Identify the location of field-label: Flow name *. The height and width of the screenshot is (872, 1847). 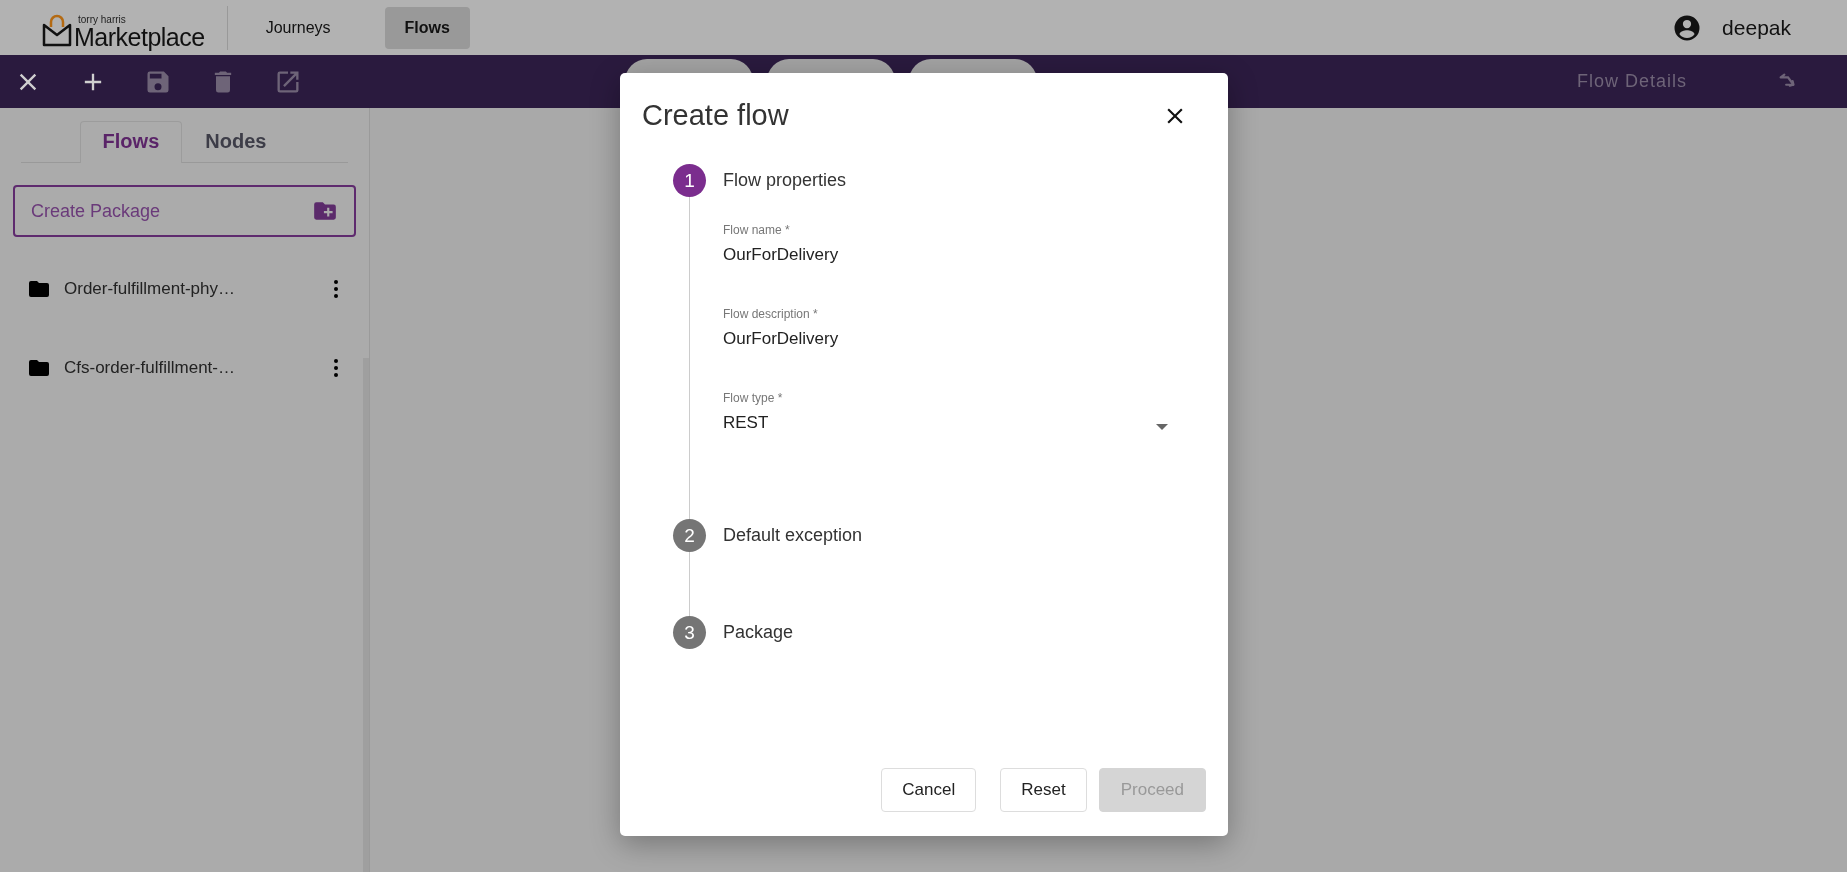
(757, 230).